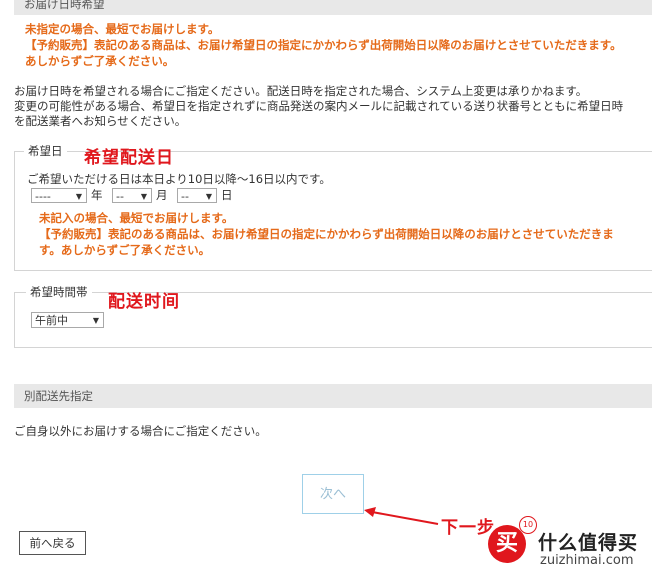 The image size is (652, 574). Describe the element at coordinates (97, 195) in the screenshot. I see `year-label: 年` at that location.